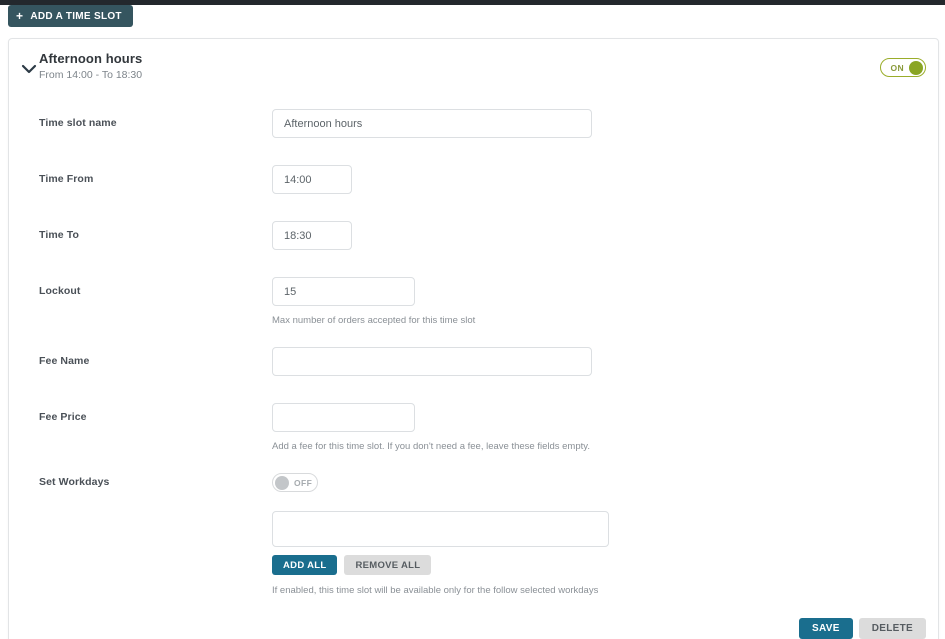 The image size is (945, 639). I want to click on field-wrap-time-slot-name, so click(432, 123).